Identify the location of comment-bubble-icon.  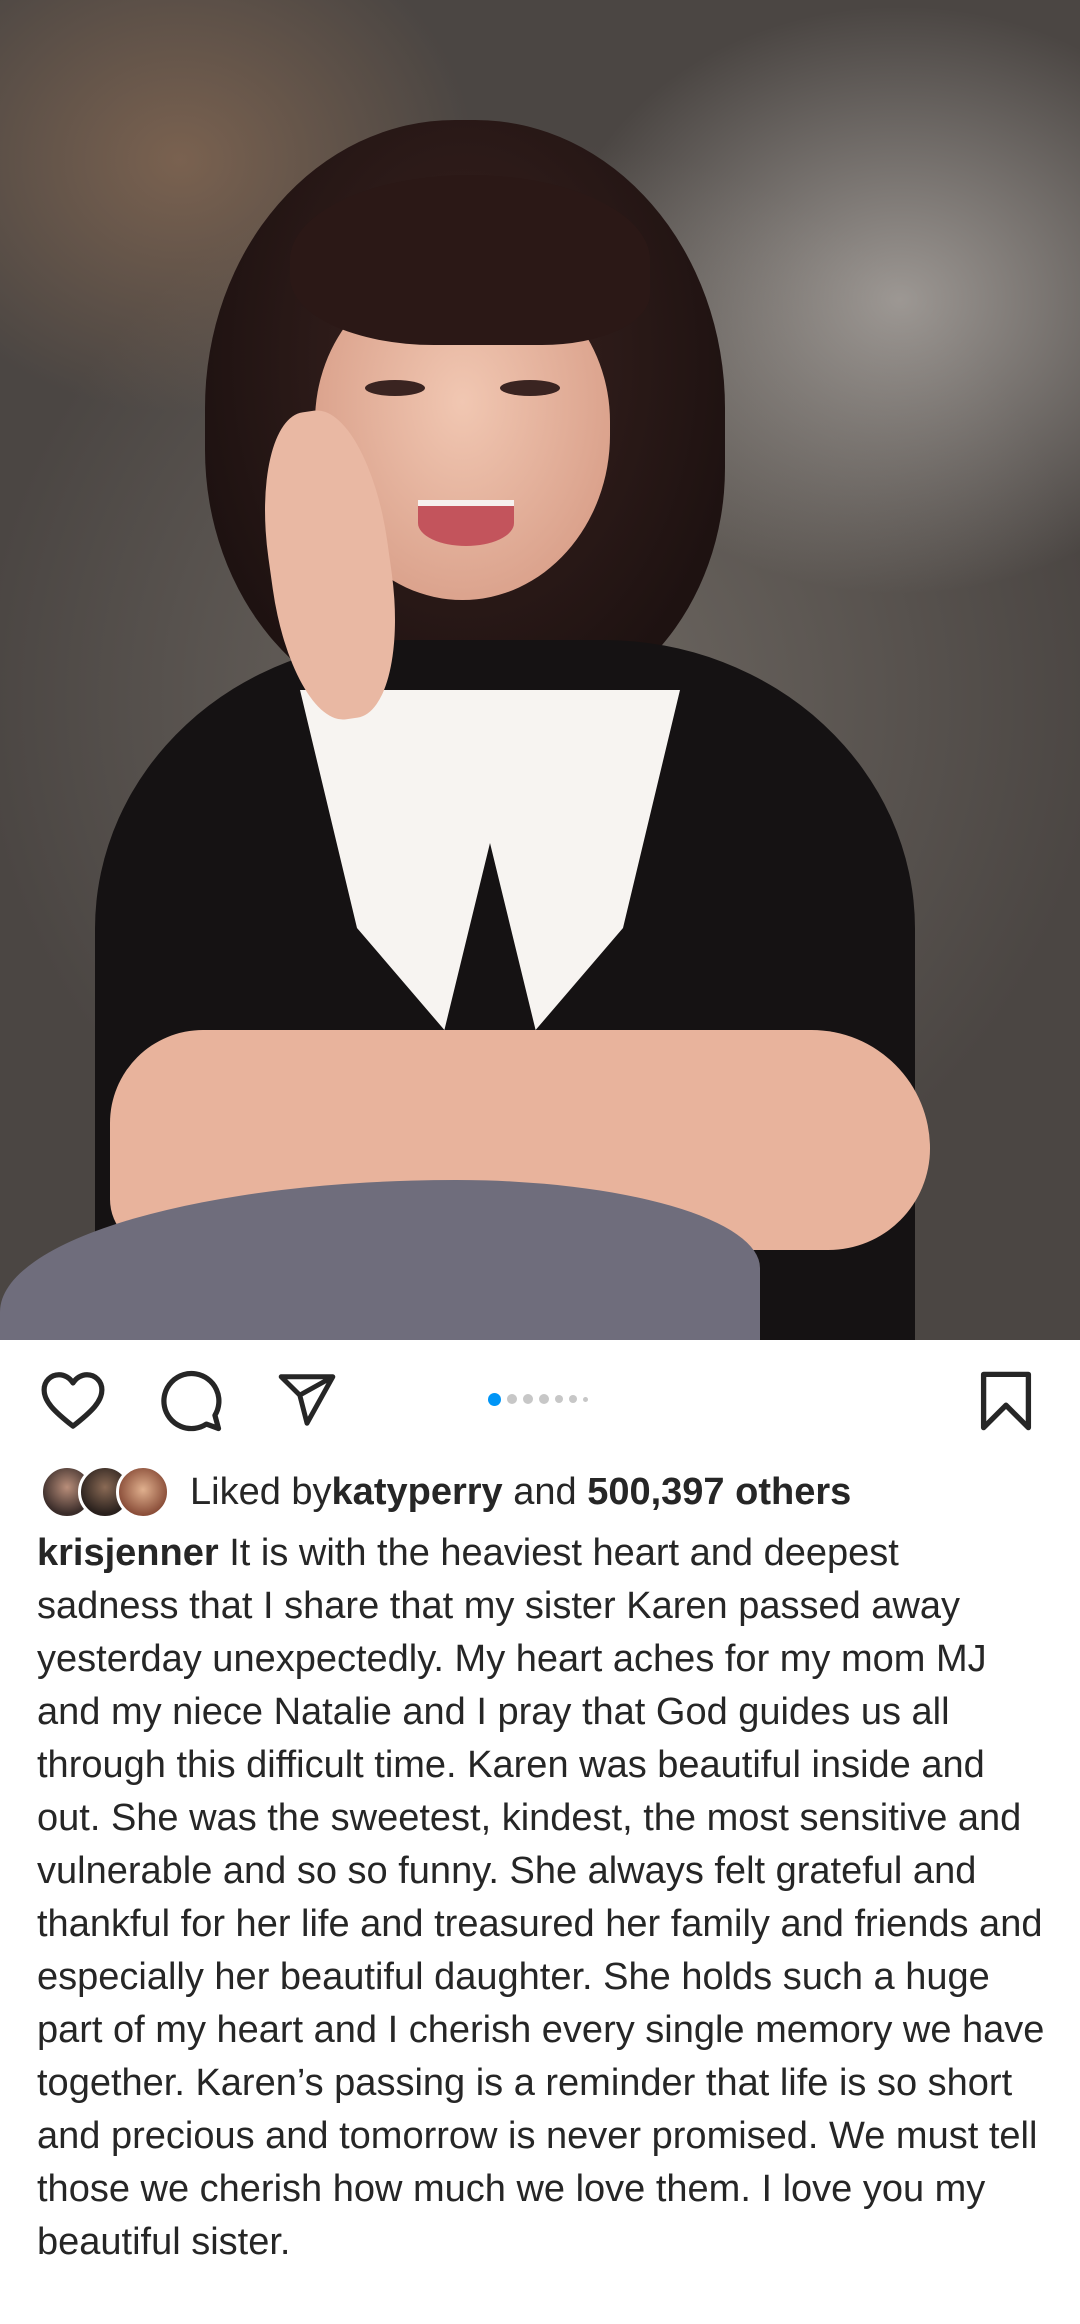
(191, 1401).